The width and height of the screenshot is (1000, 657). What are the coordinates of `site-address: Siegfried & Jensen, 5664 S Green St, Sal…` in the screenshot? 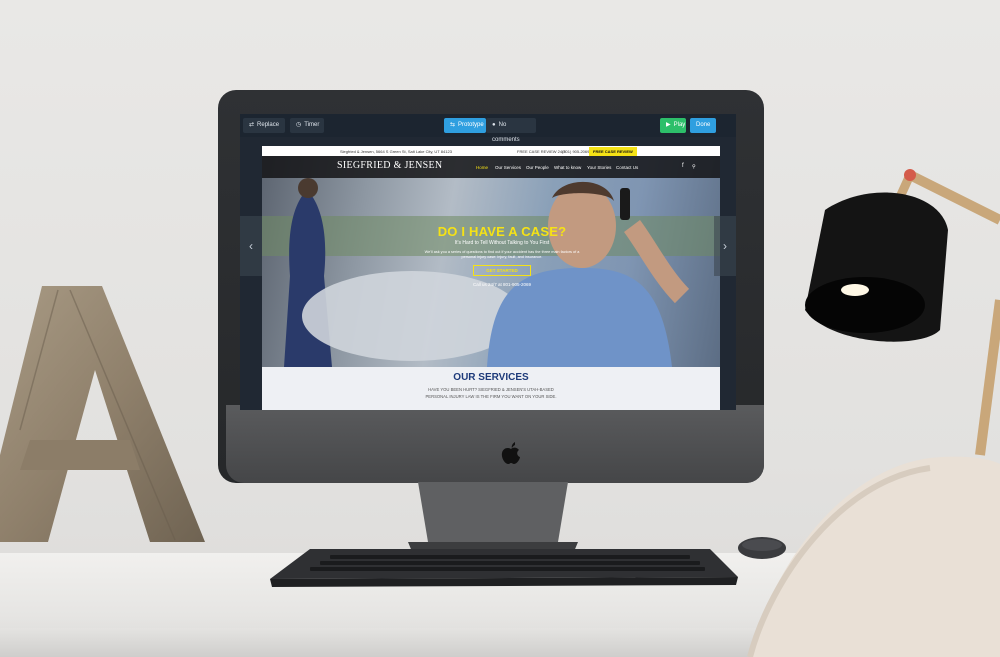 It's located at (396, 151).